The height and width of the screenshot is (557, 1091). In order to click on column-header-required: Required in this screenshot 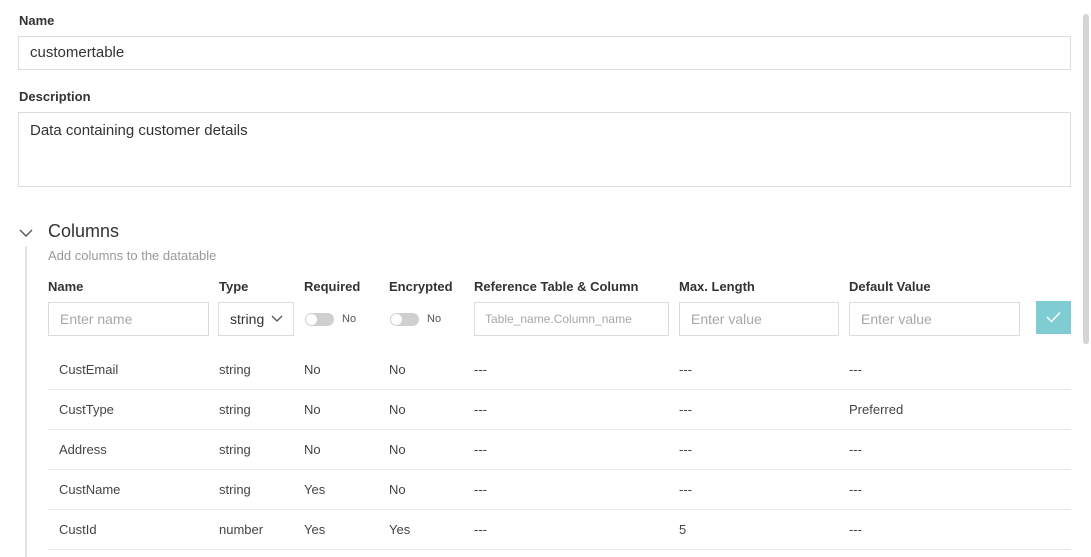, I will do `click(332, 286)`.